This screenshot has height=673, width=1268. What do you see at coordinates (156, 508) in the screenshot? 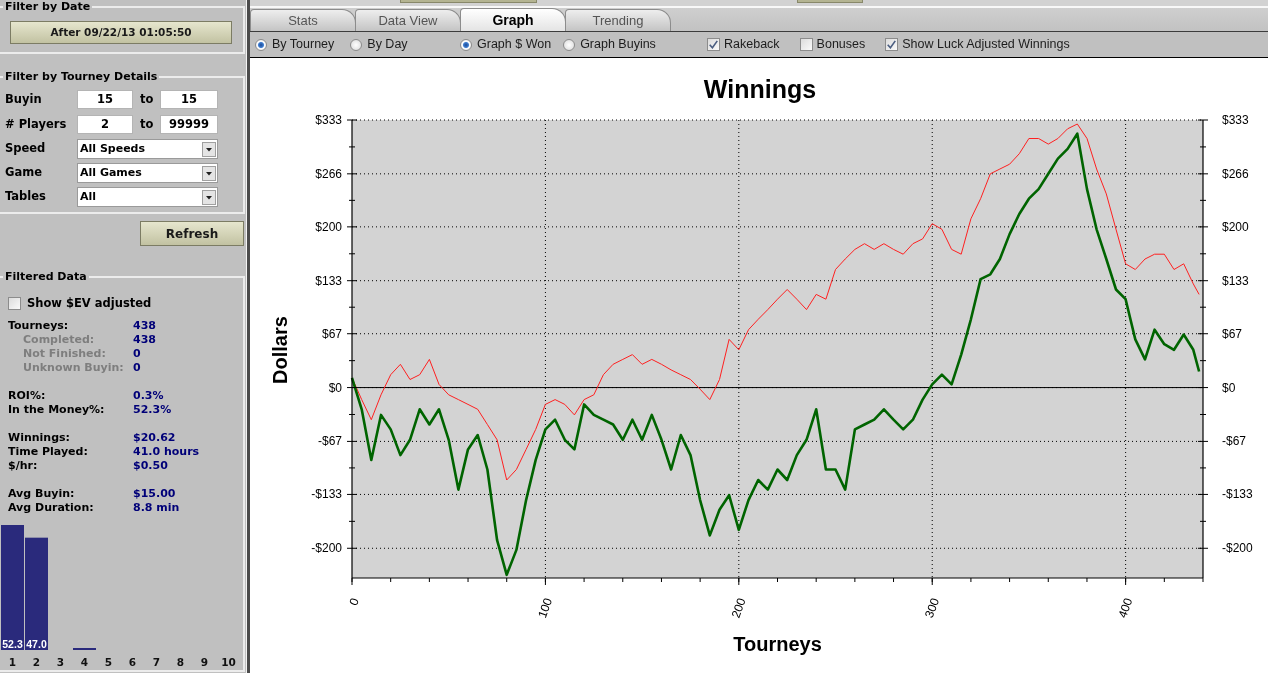
I see `stat-value: 8.8 min` at bounding box center [156, 508].